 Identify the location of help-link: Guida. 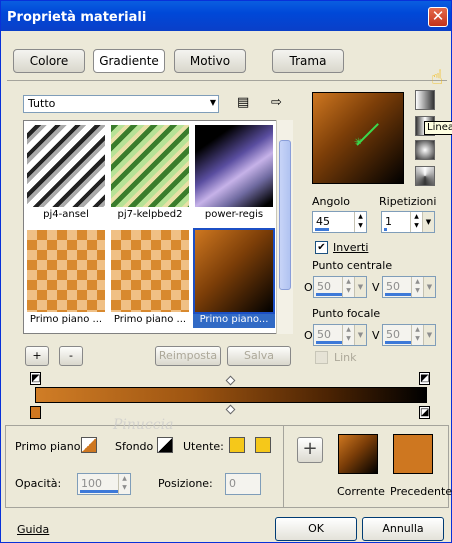
(33, 529).